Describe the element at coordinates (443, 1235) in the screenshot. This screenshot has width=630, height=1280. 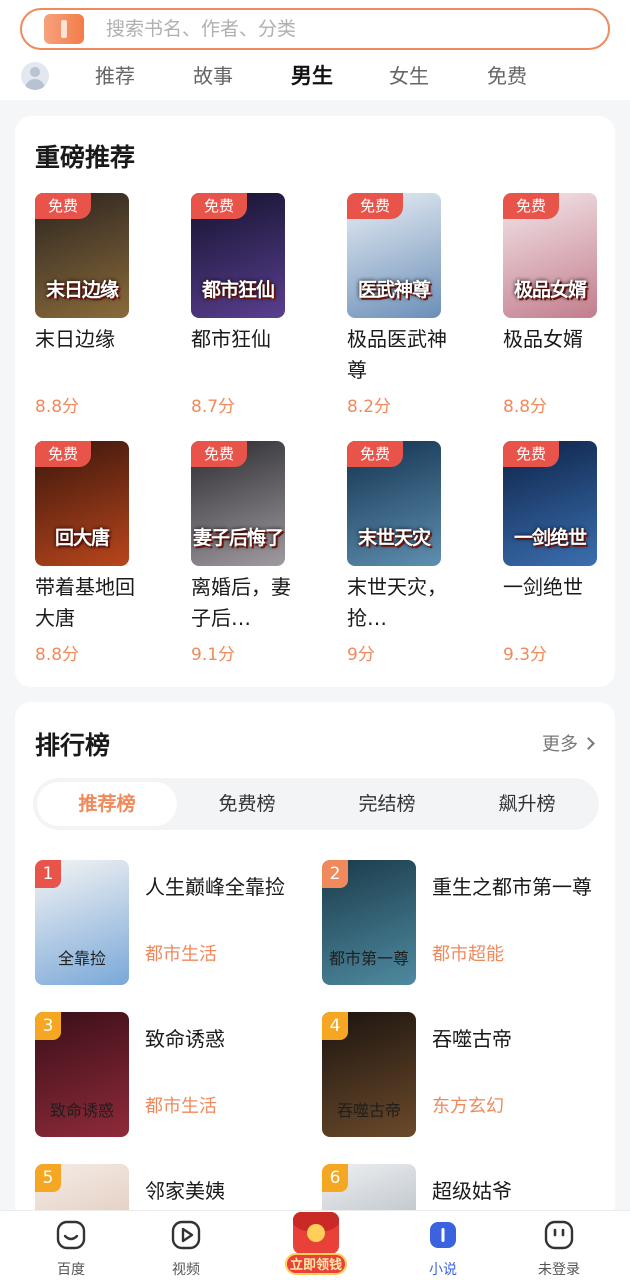
I see `novel-icon` at that location.